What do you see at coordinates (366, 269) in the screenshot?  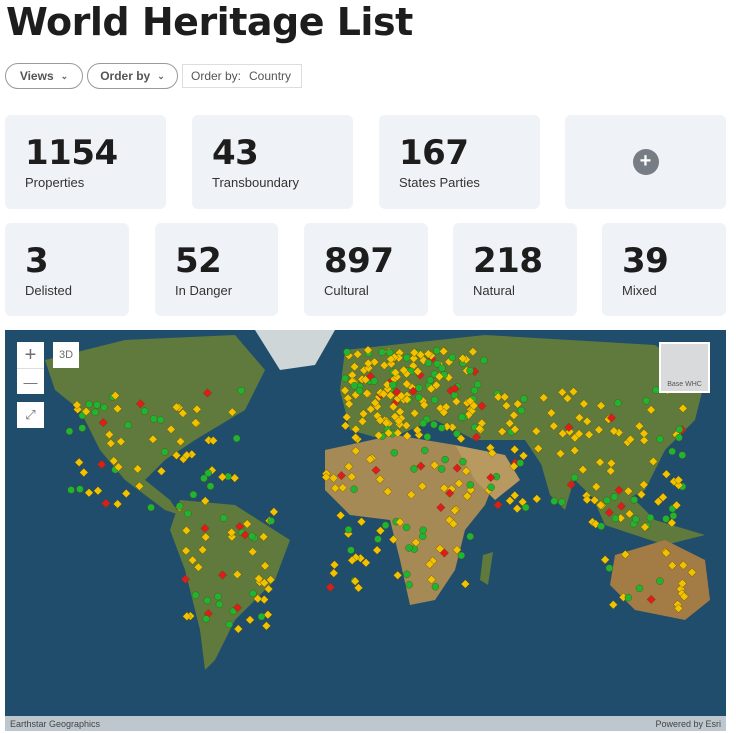 I see `stat-card-cultural: 897 Cultural` at bounding box center [366, 269].